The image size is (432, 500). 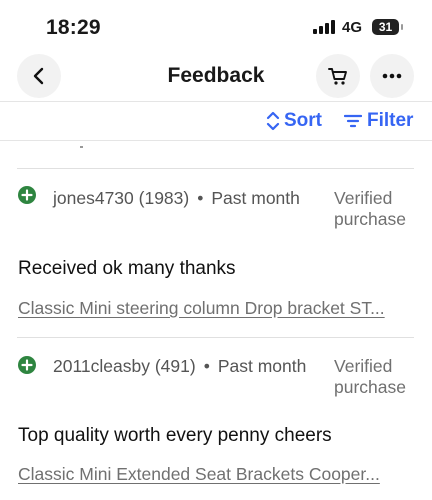 I want to click on signal-icon, so click(x=324, y=27).